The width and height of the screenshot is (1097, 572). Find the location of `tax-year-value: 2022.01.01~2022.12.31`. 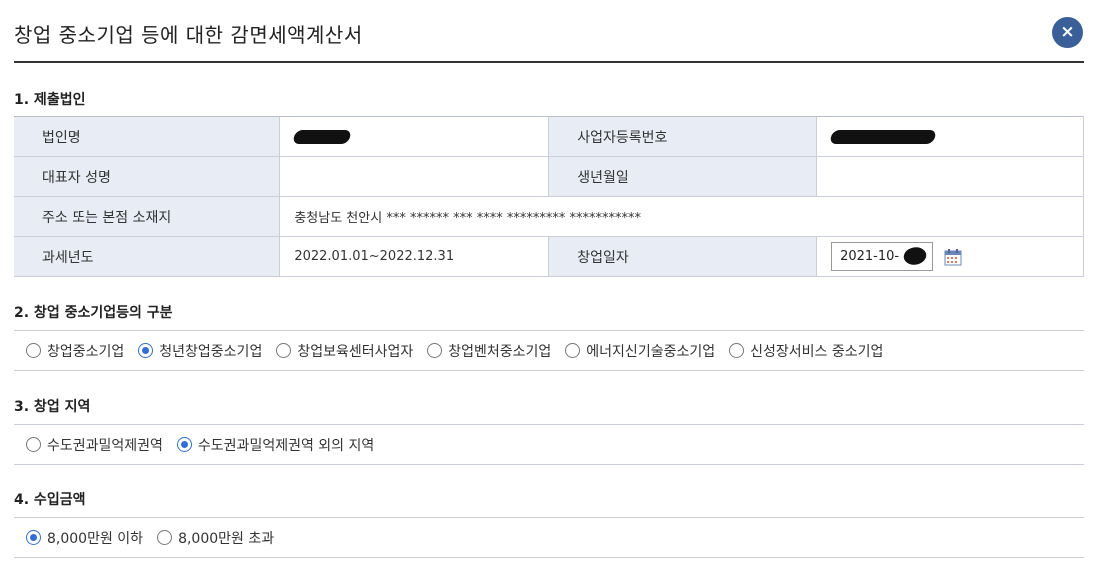

tax-year-value: 2022.01.01~2022.12.31 is located at coordinates (414, 256).